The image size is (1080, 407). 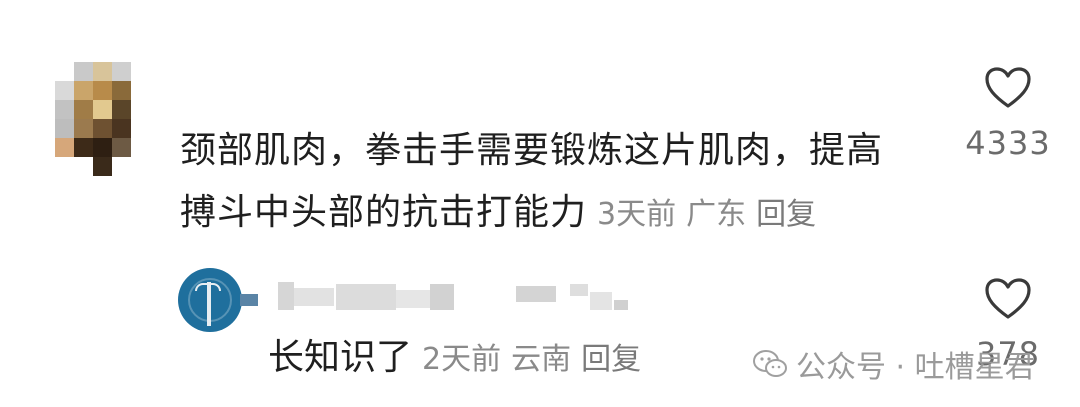 What do you see at coordinates (541, 359) in the screenshot?
I see `reply-location: 云南` at bounding box center [541, 359].